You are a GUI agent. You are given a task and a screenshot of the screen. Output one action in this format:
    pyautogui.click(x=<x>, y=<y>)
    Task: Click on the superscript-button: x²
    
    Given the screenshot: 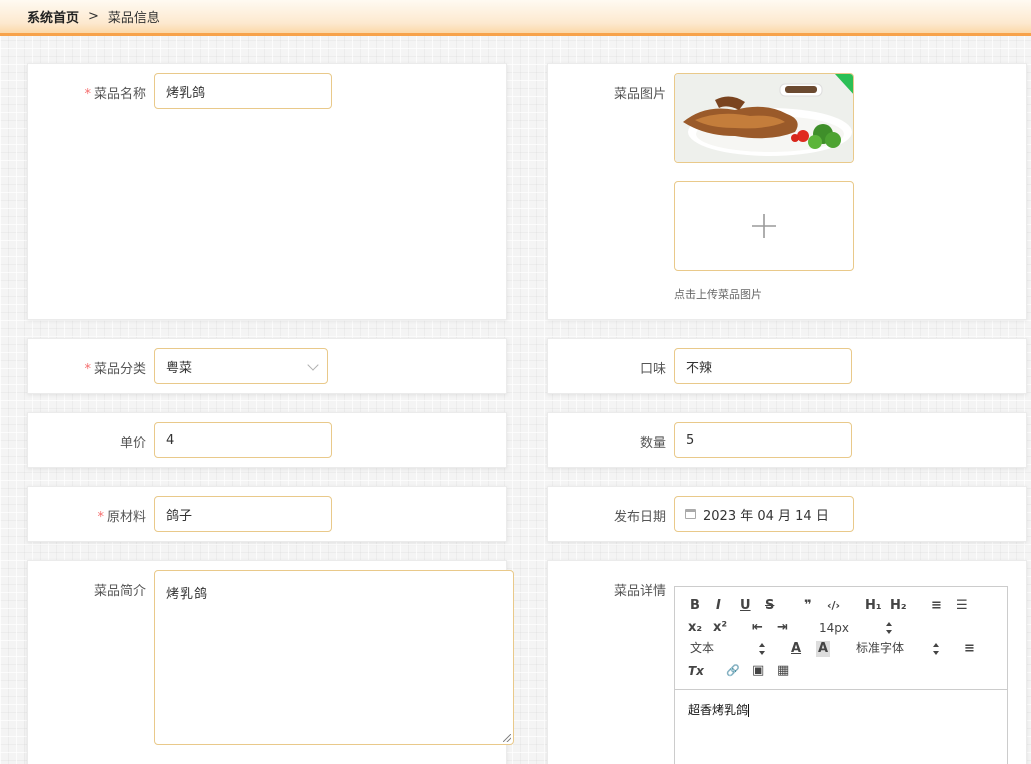 What is the action you would take?
    pyautogui.click(x=720, y=628)
    